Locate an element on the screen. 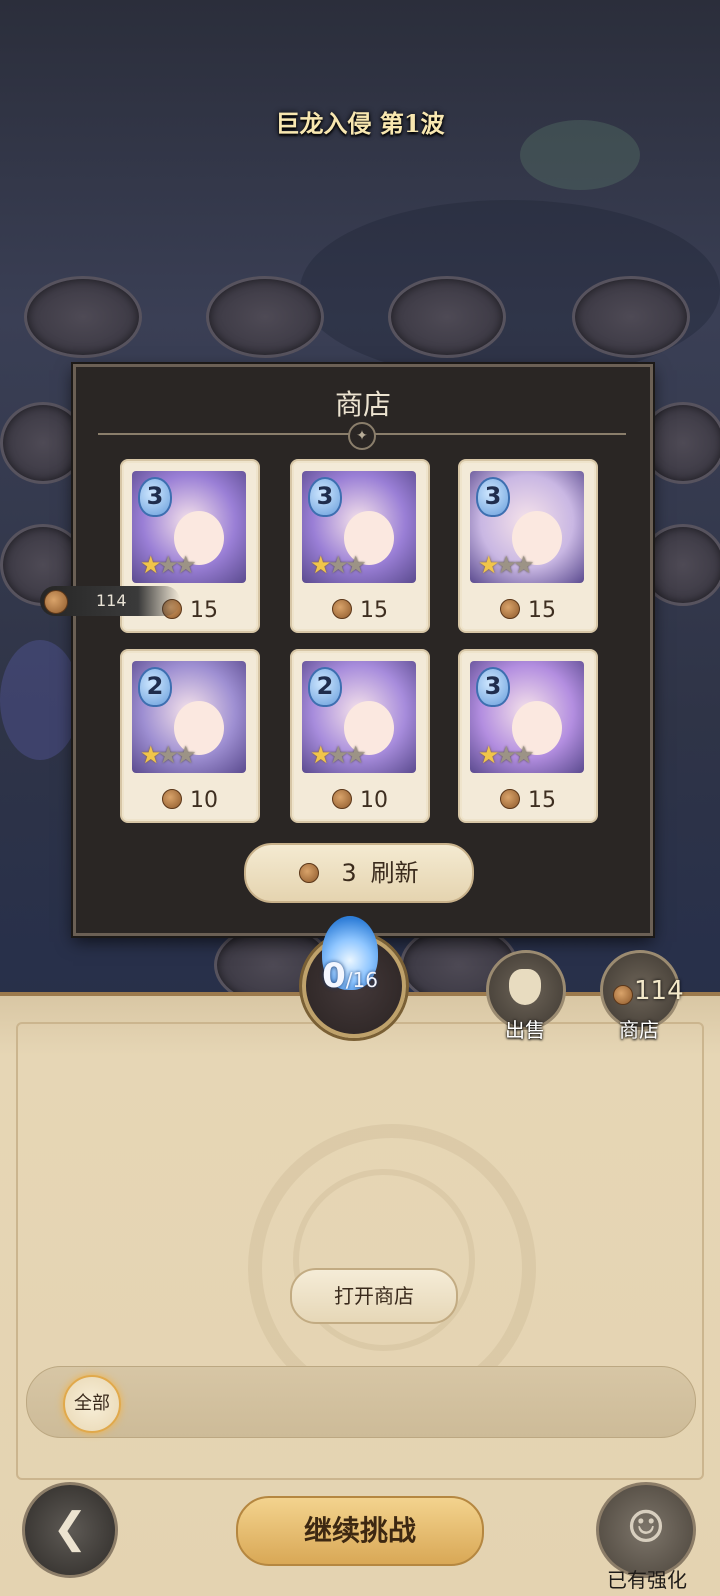  unit-counter: 0/16 is located at coordinates (350, 976).